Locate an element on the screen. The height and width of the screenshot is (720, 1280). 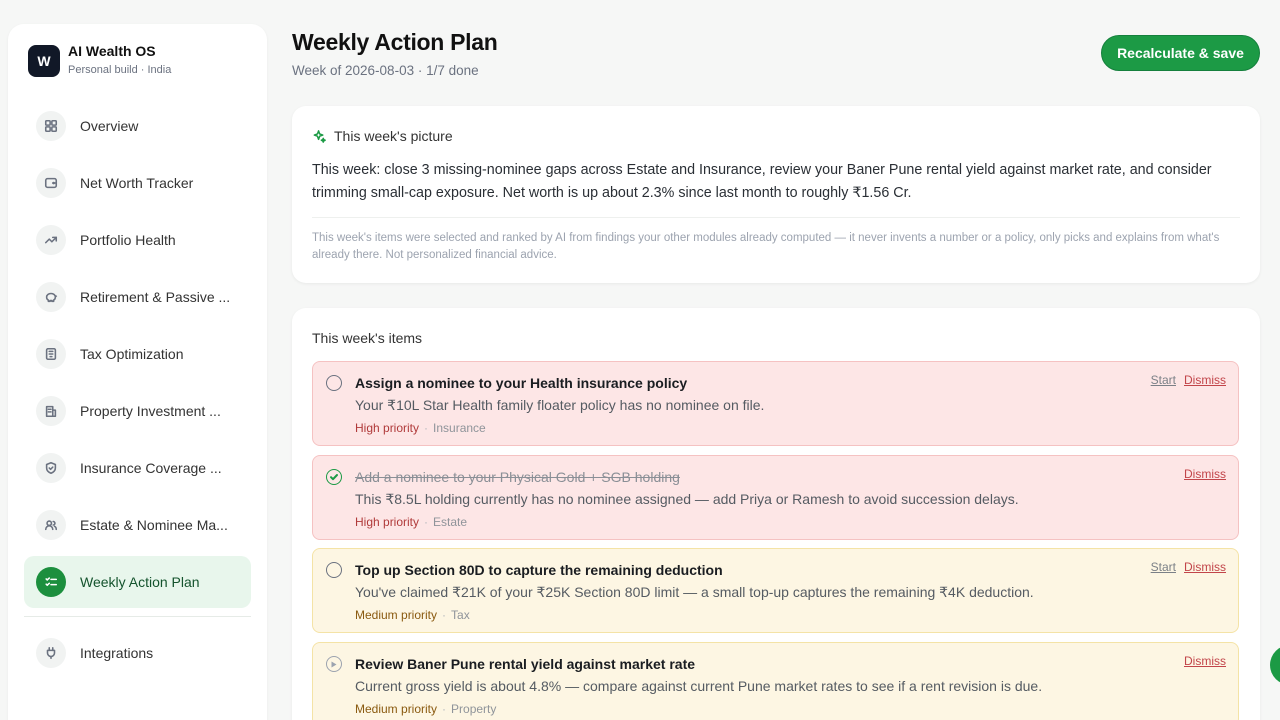
check-icon is located at coordinates (334, 477).